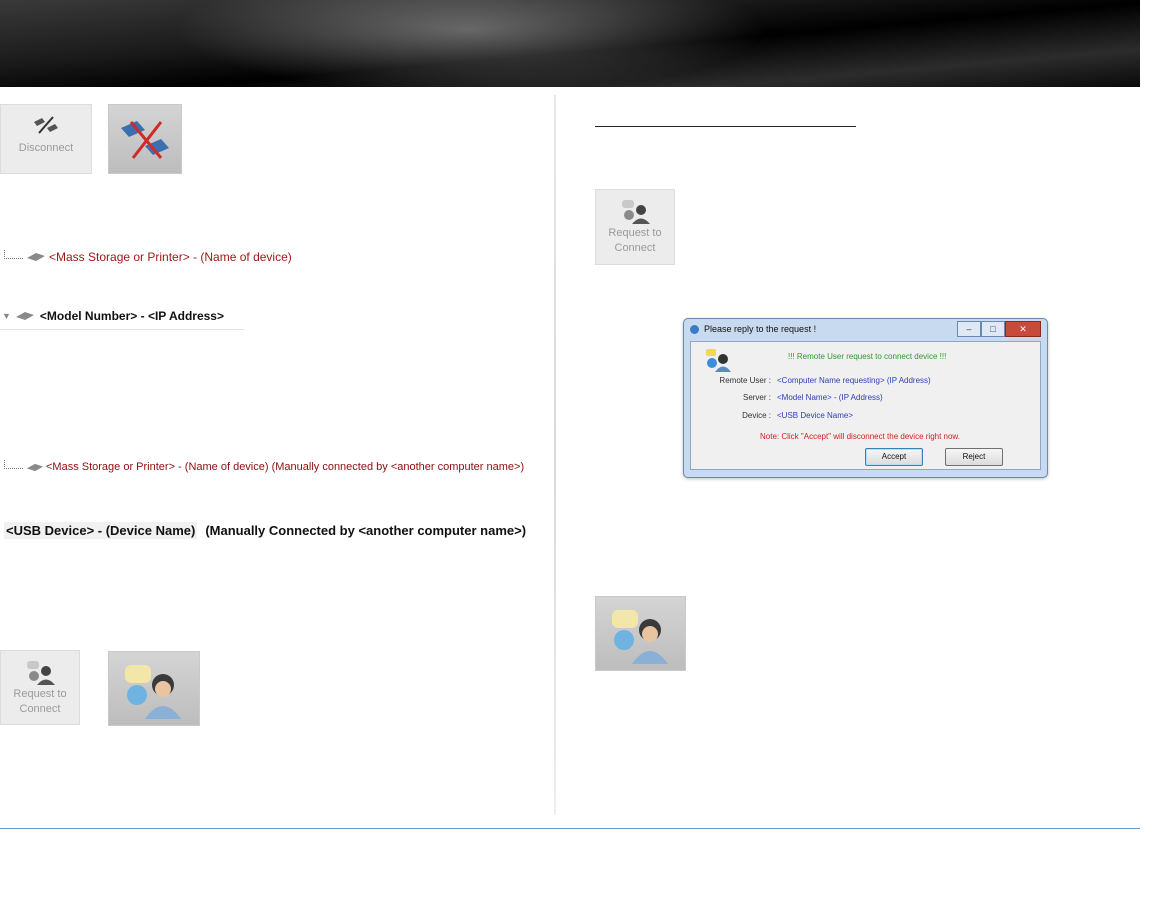 The width and height of the screenshot is (1163, 903). I want to click on remote-user-label: Remote User :, so click(745, 380).